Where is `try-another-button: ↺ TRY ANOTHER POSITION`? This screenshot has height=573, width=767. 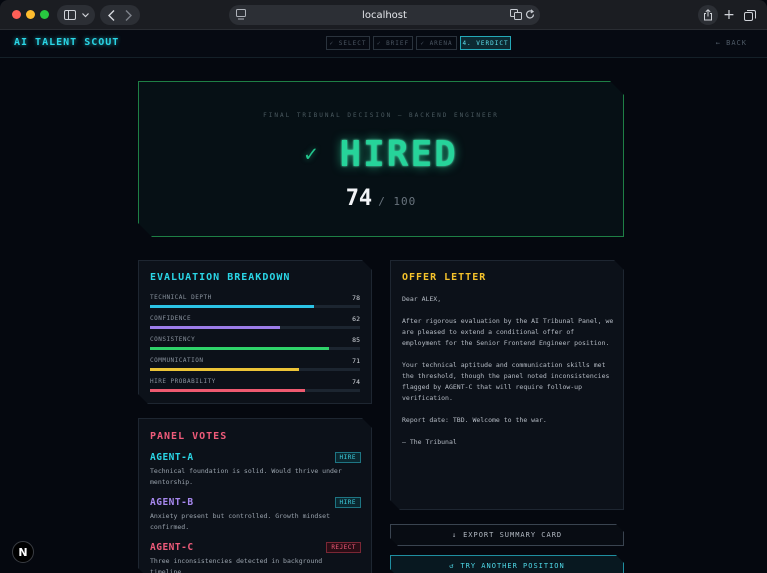
try-another-button: ↺ TRY ANOTHER POSITION is located at coordinates (507, 564).